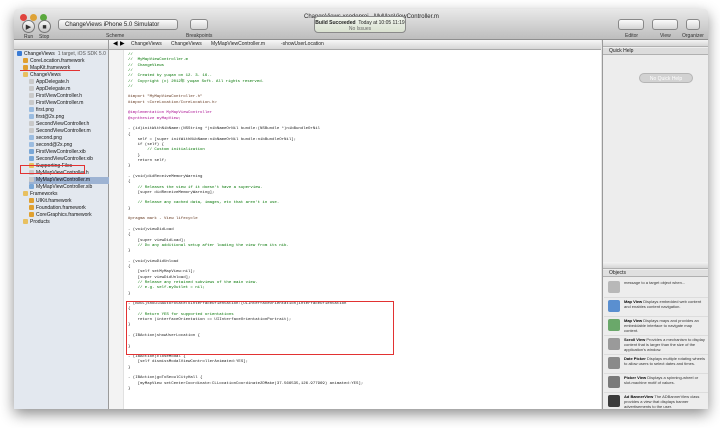  I want to click on run-button: ▶, so click(28, 26).